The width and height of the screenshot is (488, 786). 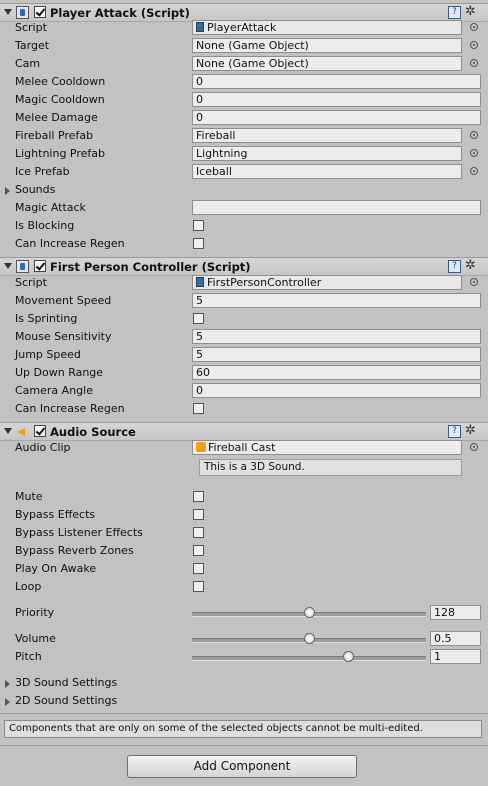 What do you see at coordinates (40, 431) in the screenshot?
I see `audio-source-enable-checkbox` at bounding box center [40, 431].